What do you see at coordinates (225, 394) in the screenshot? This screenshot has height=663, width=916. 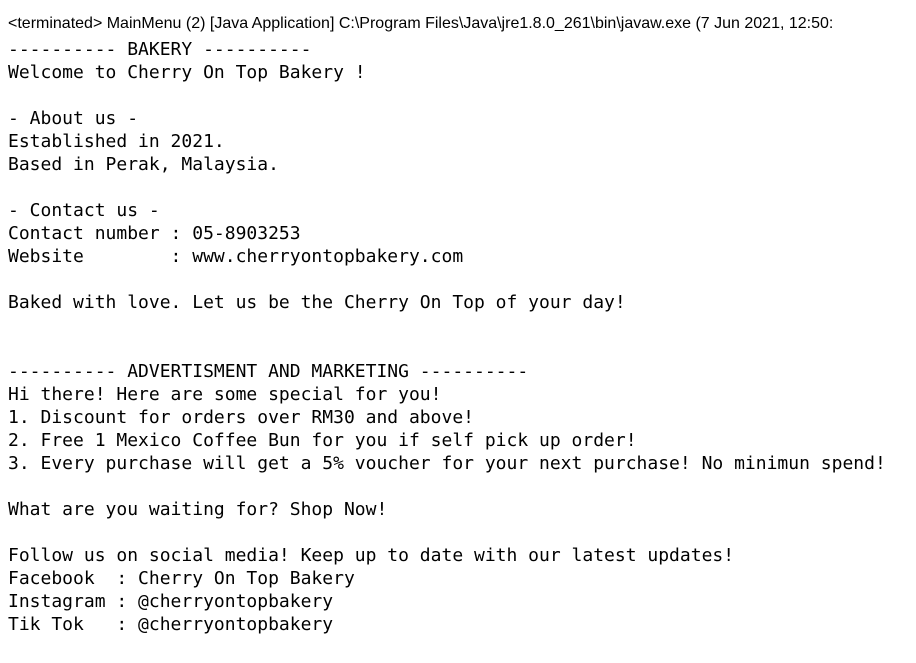 I see `console-line: Hi there! Here are some special for you!` at bounding box center [225, 394].